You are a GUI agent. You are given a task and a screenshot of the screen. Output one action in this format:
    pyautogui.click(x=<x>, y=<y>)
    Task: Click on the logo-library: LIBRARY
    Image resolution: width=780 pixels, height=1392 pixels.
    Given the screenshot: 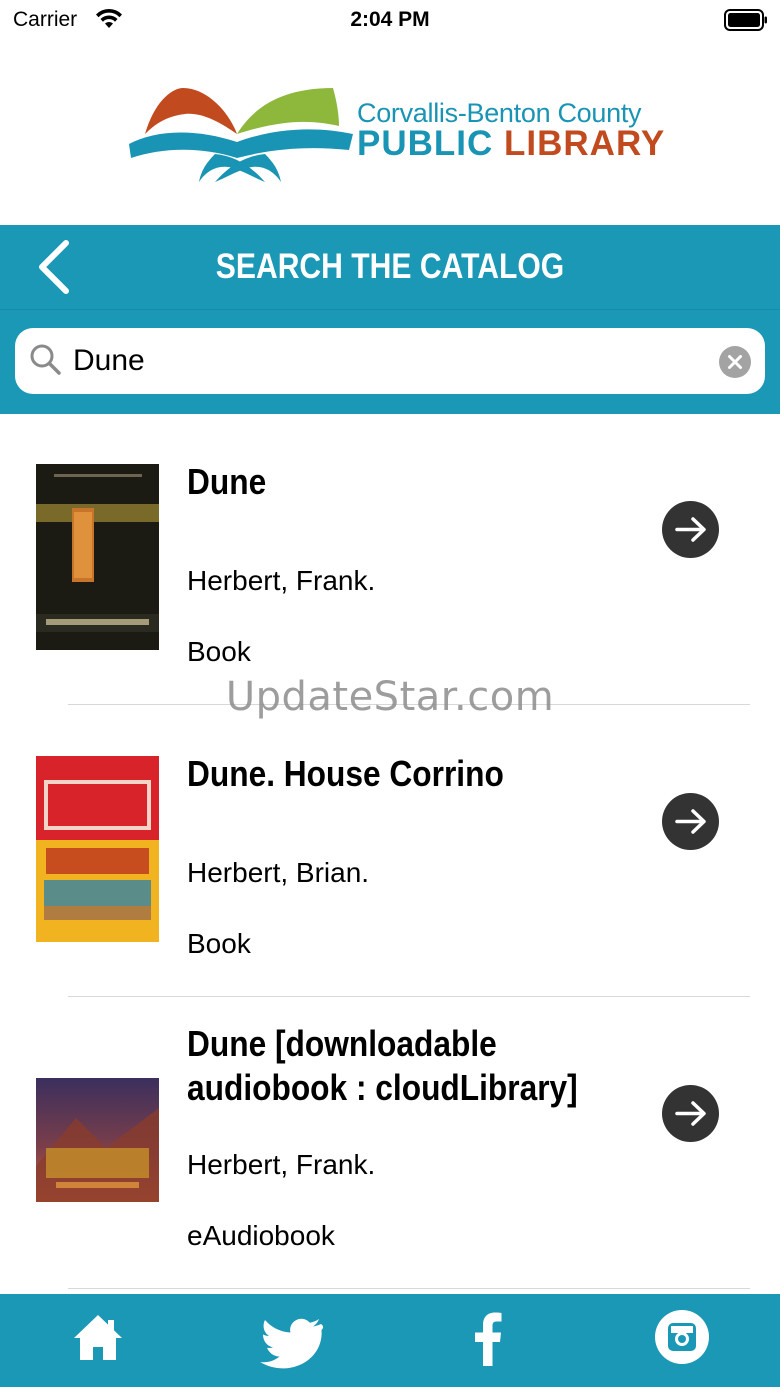 What is the action you would take?
    pyautogui.click(x=585, y=143)
    